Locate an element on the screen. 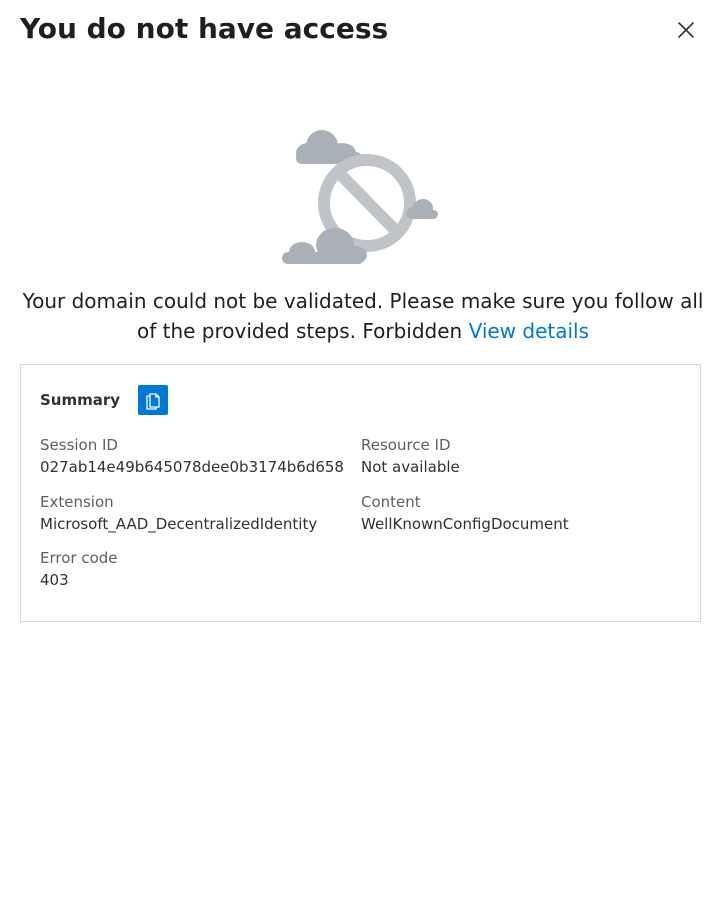  session-id-value: 027ab14e49b645078dee0b3174b6d658 is located at coordinates (192, 467).